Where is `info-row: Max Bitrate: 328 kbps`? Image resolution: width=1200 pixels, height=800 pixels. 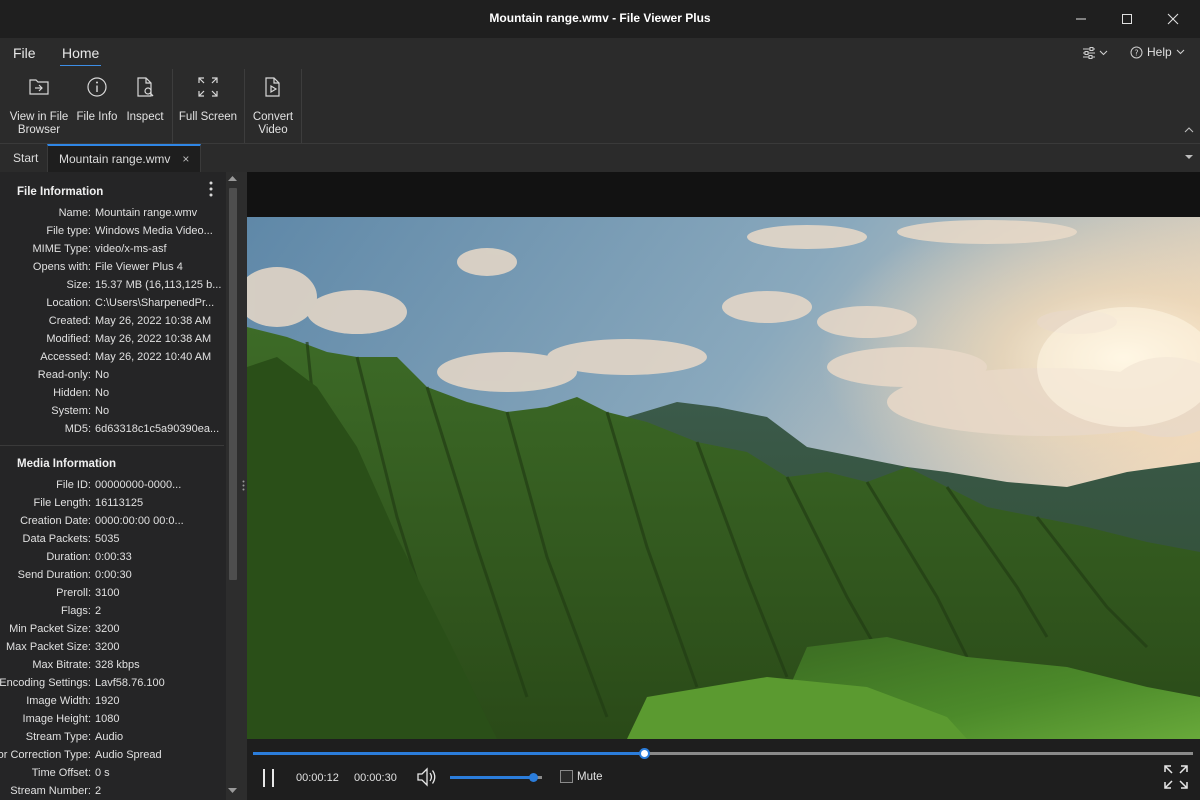 info-row: Max Bitrate: 328 kbps is located at coordinates (112, 666).